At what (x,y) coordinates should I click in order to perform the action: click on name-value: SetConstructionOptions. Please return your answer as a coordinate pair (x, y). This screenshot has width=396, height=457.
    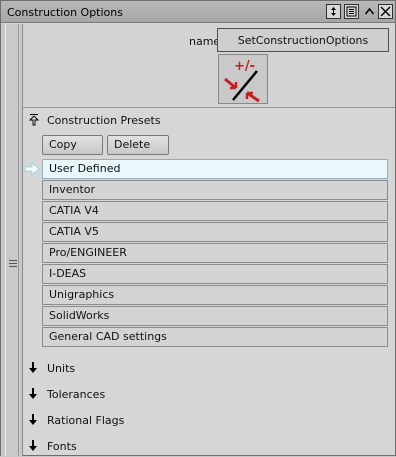
    Looking at the image, I should click on (303, 40).